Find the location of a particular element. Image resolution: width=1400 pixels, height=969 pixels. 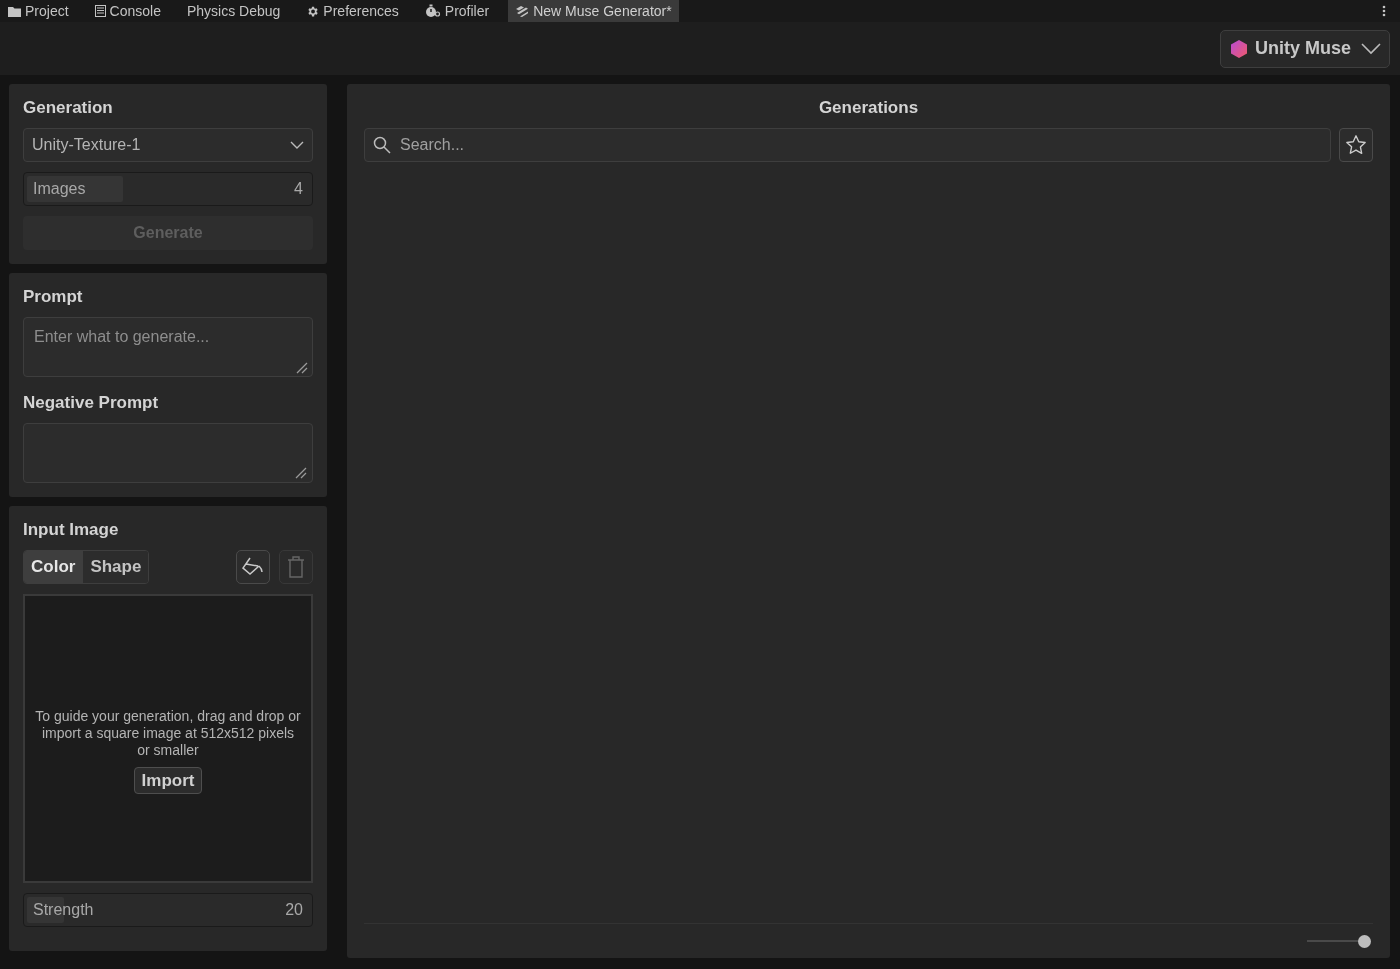

editor-tab: Profiler is located at coordinates (457, 11).